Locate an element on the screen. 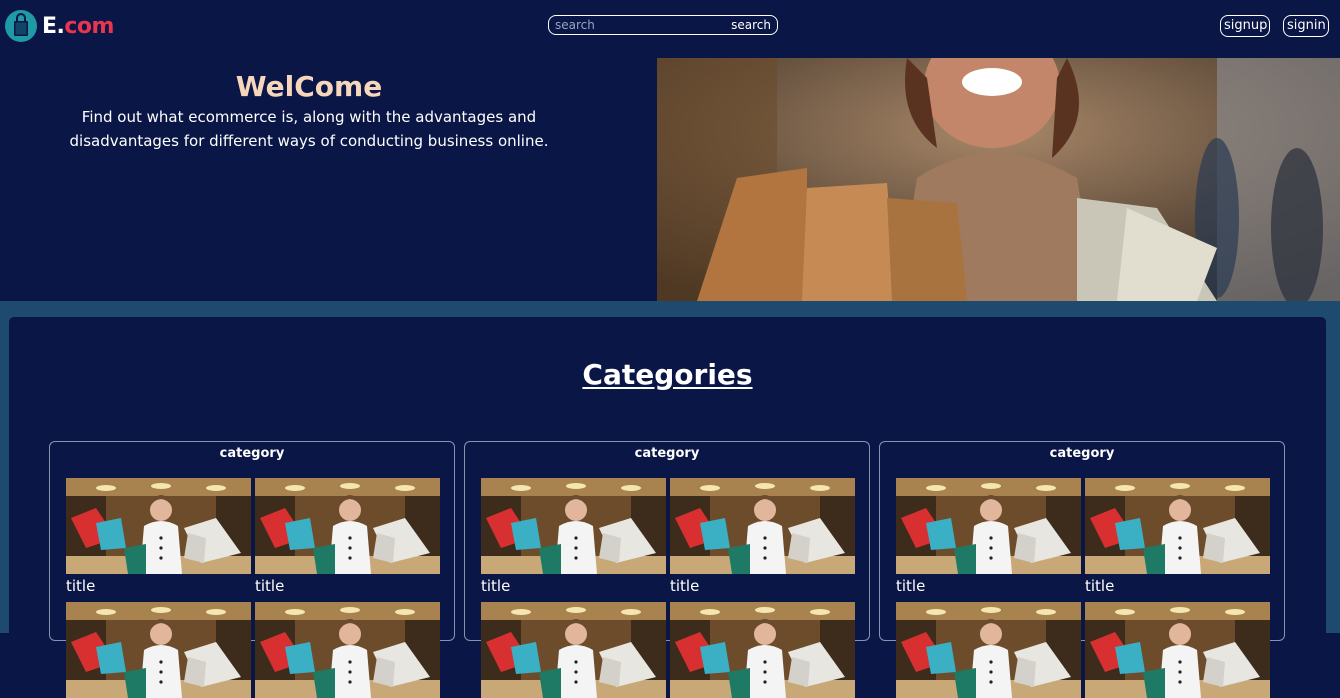 The image size is (1340, 698). signup-button: signup is located at coordinates (1245, 26).